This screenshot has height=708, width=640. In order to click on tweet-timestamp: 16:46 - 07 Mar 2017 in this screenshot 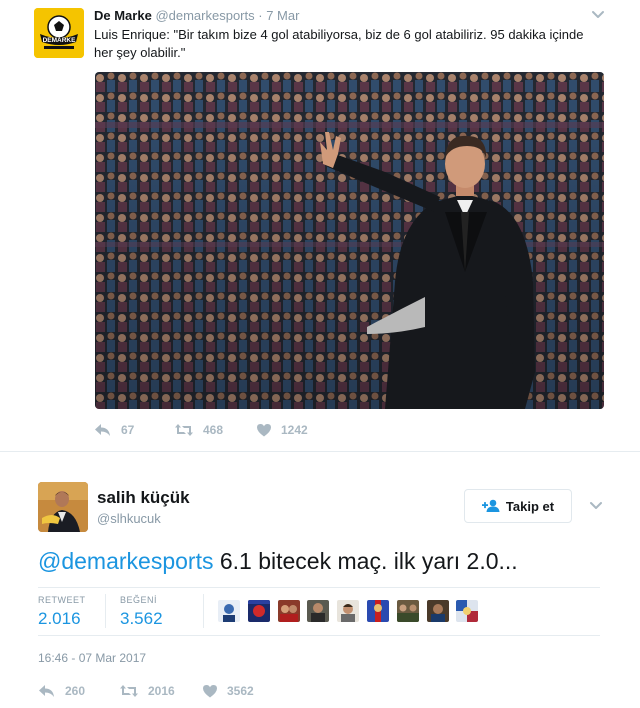, I will do `click(92, 658)`.